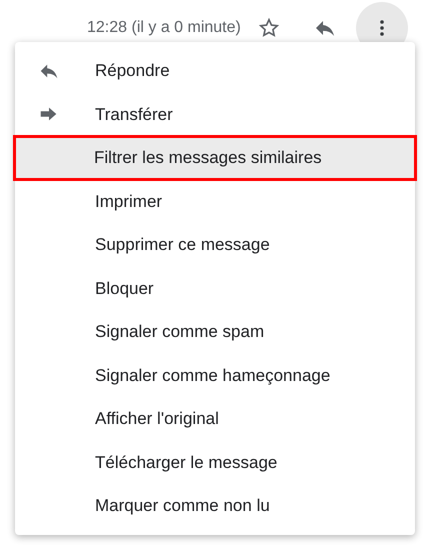 The height and width of the screenshot is (547, 430). I want to click on star-button, so click(269, 28).